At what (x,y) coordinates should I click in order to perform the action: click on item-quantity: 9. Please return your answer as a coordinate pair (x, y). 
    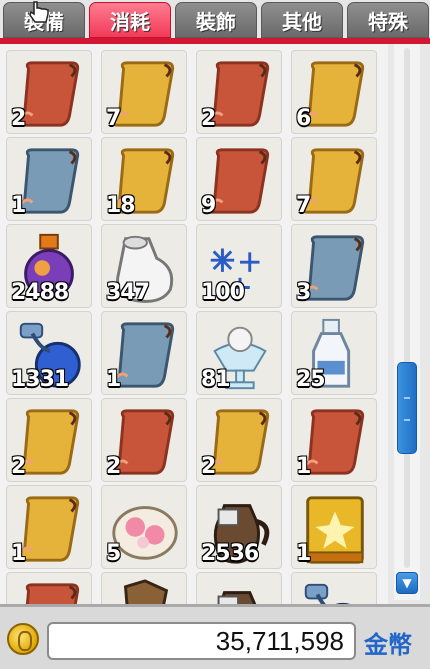
    Looking at the image, I should click on (208, 205).